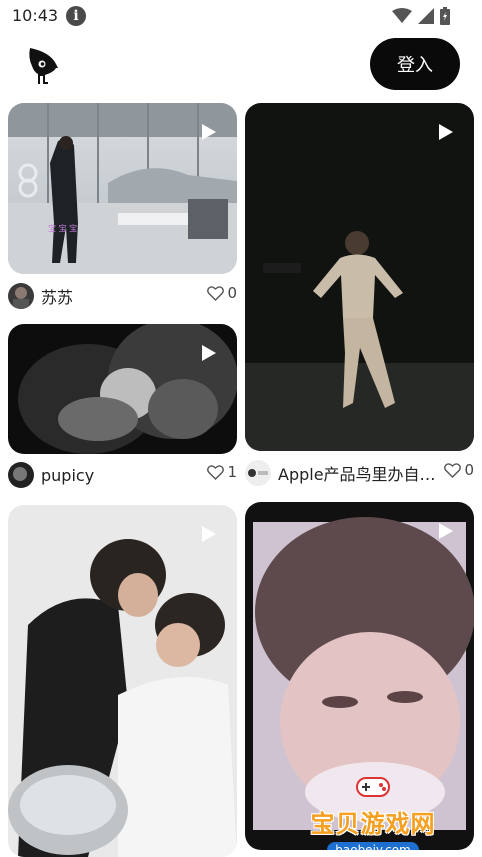  I want to click on status-icons, so click(421, 16).